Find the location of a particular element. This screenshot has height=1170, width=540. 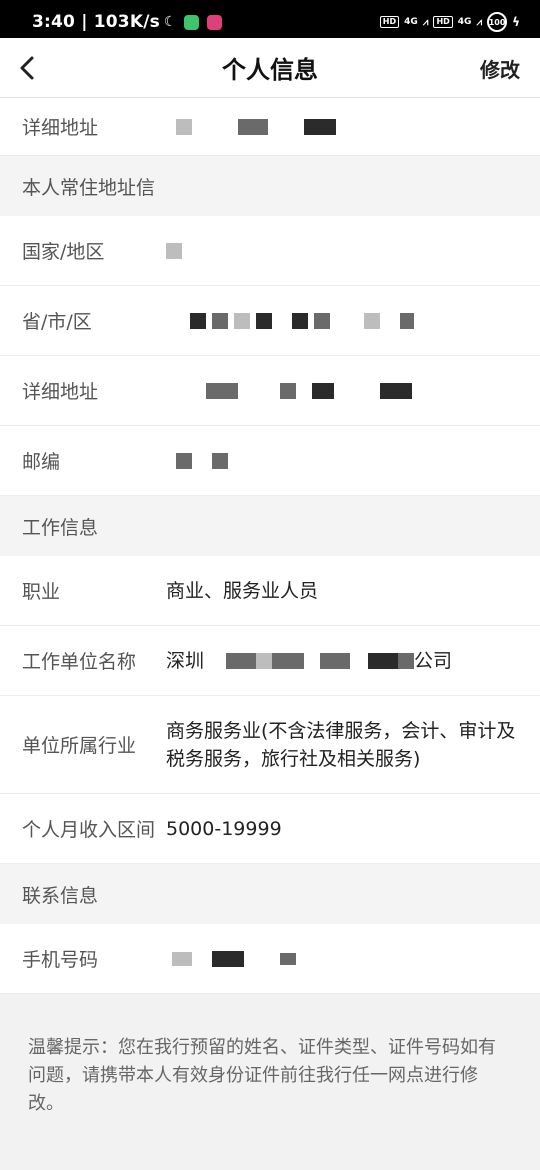

row-occupation: 职业 商业、服务业人员 is located at coordinates (270, 591).